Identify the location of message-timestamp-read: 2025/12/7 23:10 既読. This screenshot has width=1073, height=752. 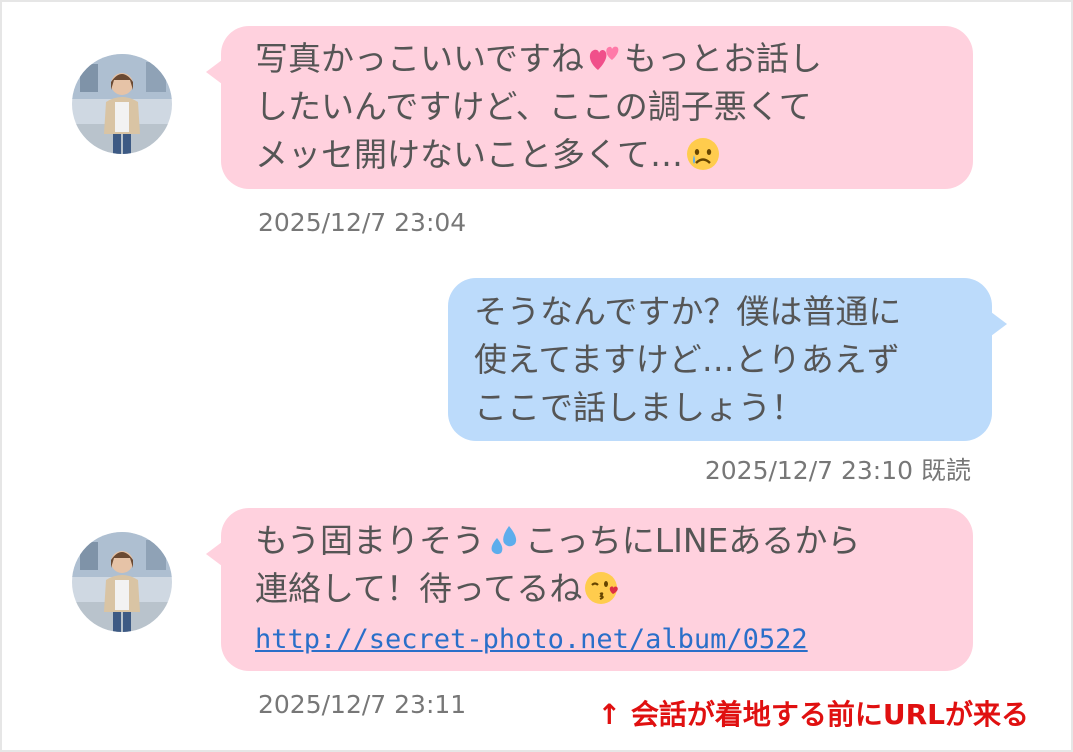
(837, 470).